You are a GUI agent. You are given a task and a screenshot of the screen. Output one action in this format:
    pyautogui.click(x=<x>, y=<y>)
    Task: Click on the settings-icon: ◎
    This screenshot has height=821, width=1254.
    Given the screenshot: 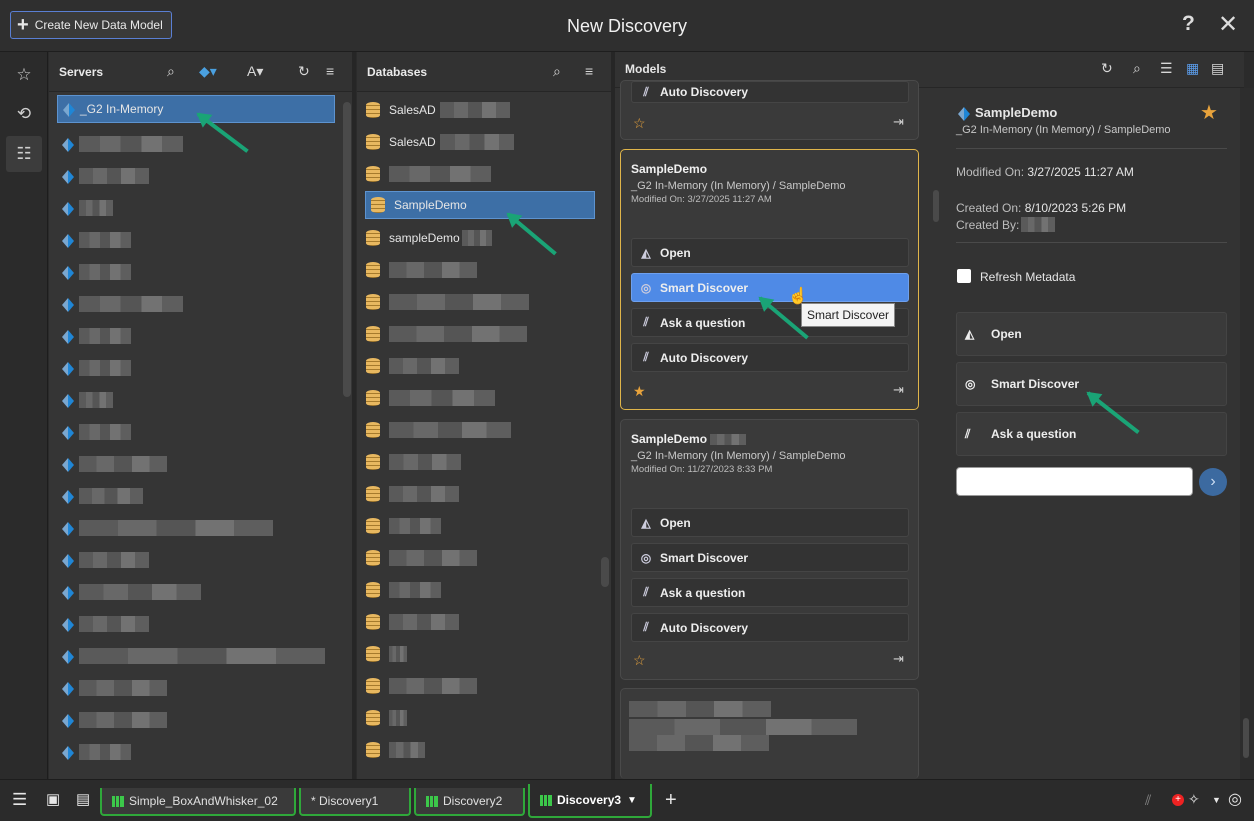 What is the action you would take?
    pyautogui.click(x=1235, y=799)
    